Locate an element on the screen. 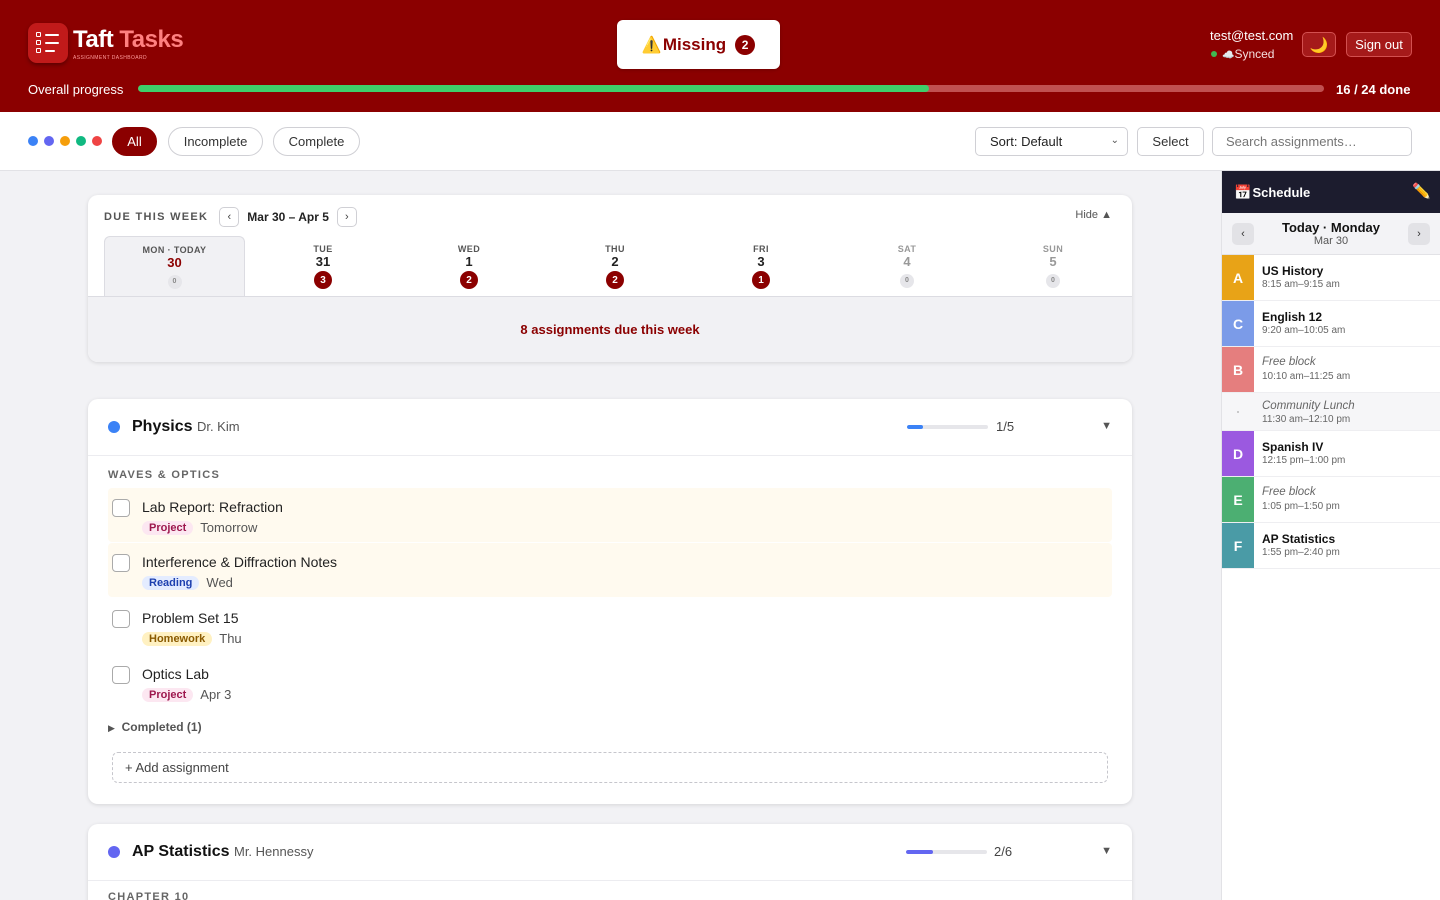 The height and width of the screenshot is (900, 1440). period-time: 8:15 am–9:15 am is located at coordinates (1301, 284).